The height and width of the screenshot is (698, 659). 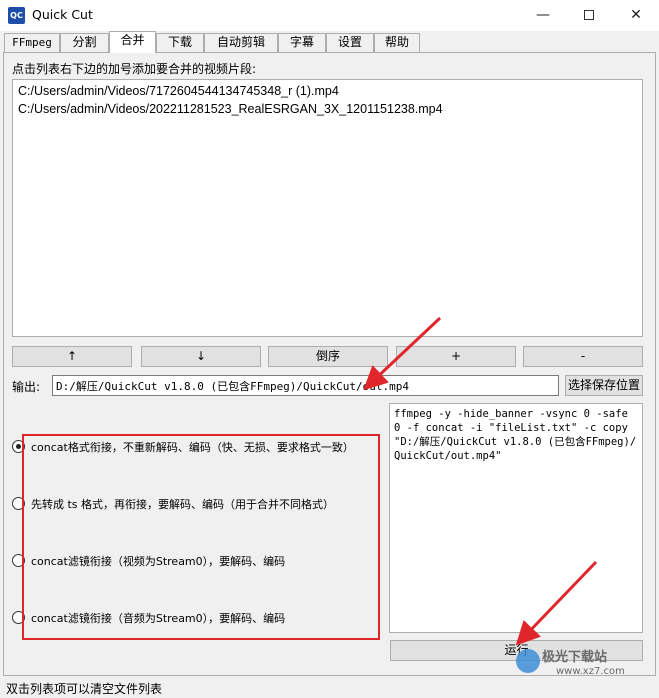 What do you see at coordinates (329, 15) in the screenshot?
I see `title-bar: QC Quick Cut — ✕` at bounding box center [329, 15].